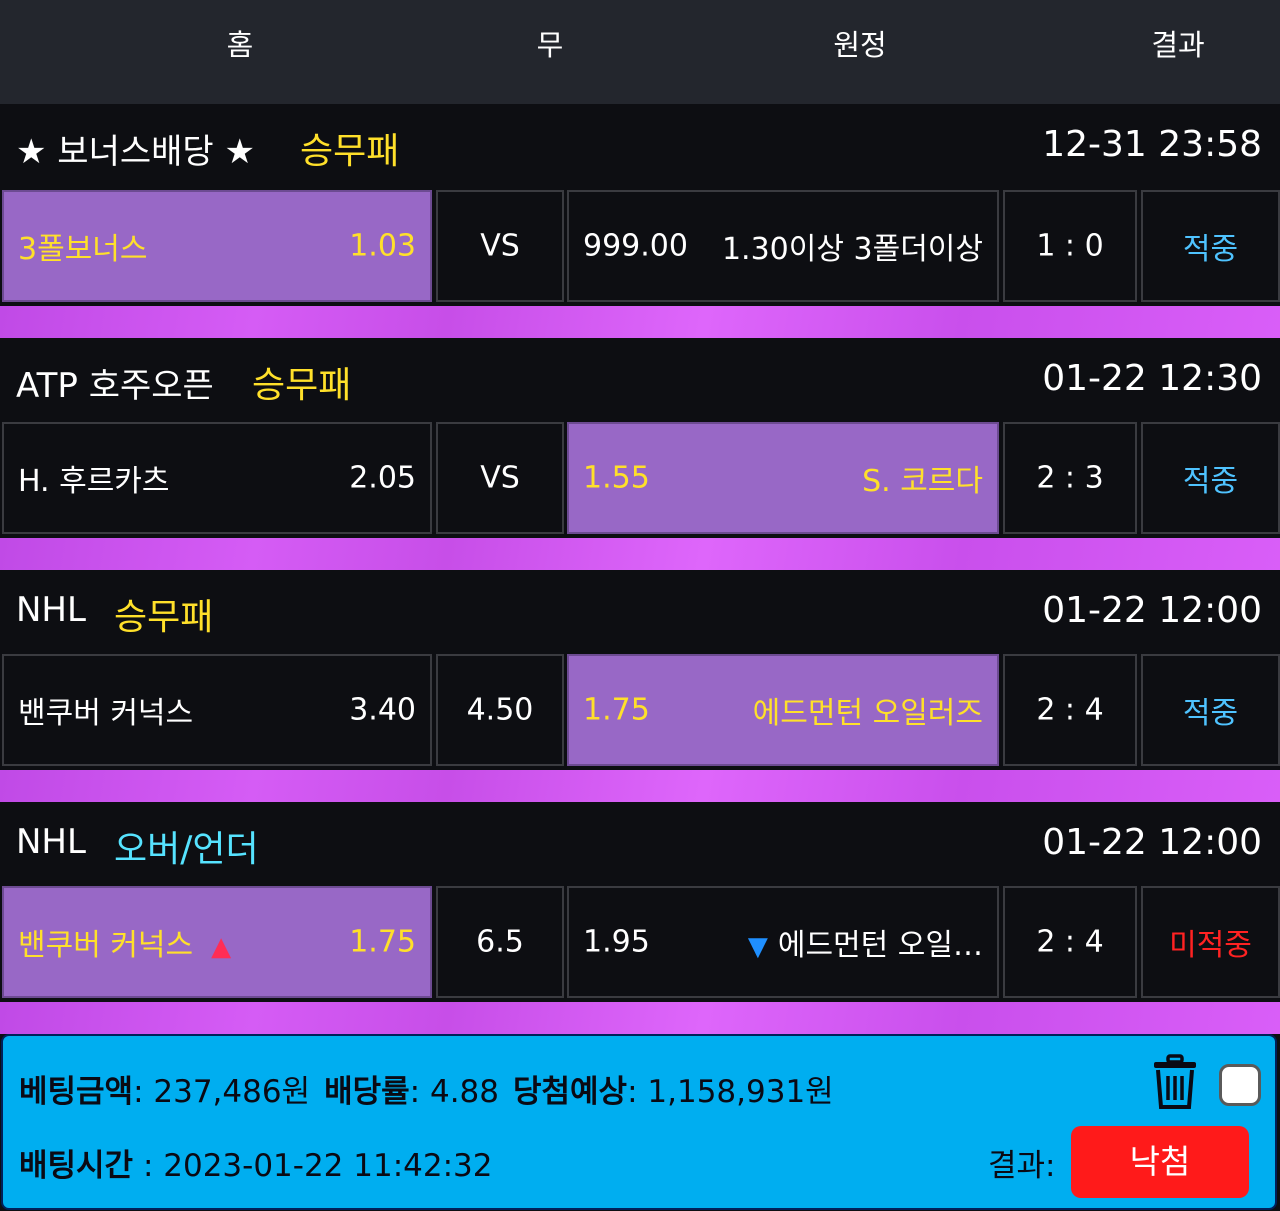  Describe the element at coordinates (186, 849) in the screenshot. I see `bet-type: 오버/언더` at that location.